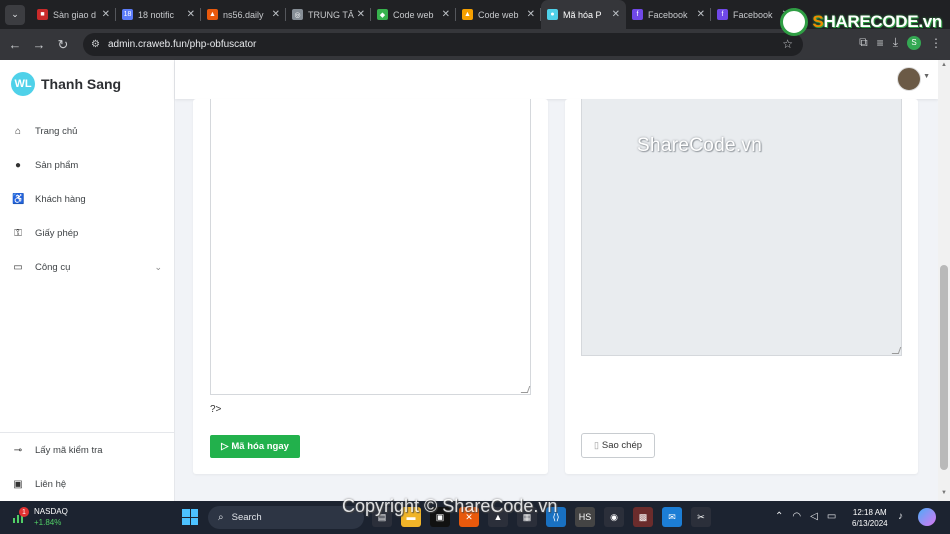 This screenshot has width=950, height=534. I want to click on stock-widget: 1 NASDAQ +1.84%, so click(40, 517).